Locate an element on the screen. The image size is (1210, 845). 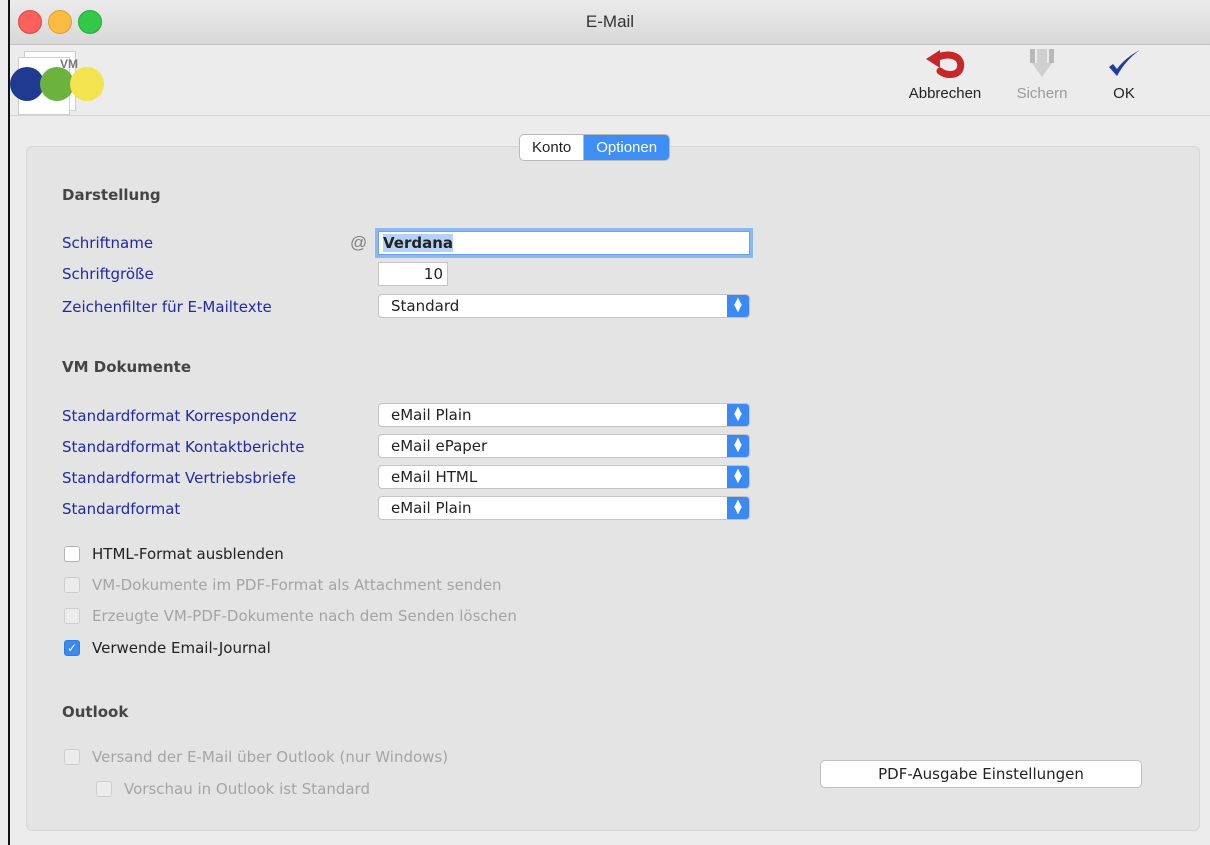
font-size-field: 10 is located at coordinates (413, 274).